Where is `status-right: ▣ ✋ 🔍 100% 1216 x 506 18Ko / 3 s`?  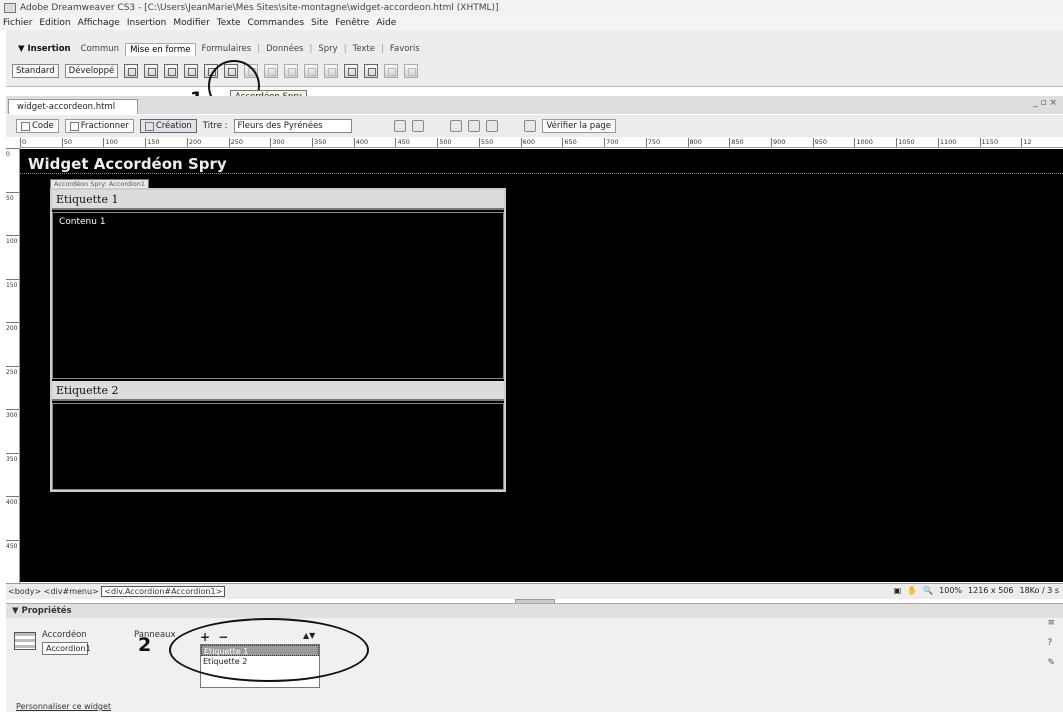
status-right: ▣ ✋ 🔍 100% 1216 x 506 18Ko / 3 s is located at coordinates (976, 590).